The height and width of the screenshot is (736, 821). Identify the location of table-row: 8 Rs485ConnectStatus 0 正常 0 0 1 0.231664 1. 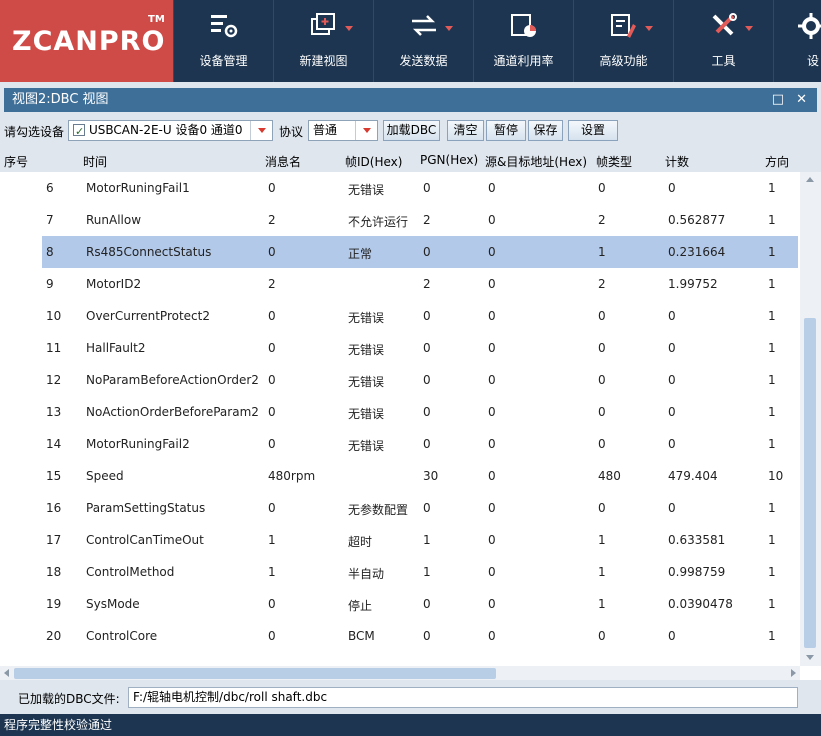
(420, 252).